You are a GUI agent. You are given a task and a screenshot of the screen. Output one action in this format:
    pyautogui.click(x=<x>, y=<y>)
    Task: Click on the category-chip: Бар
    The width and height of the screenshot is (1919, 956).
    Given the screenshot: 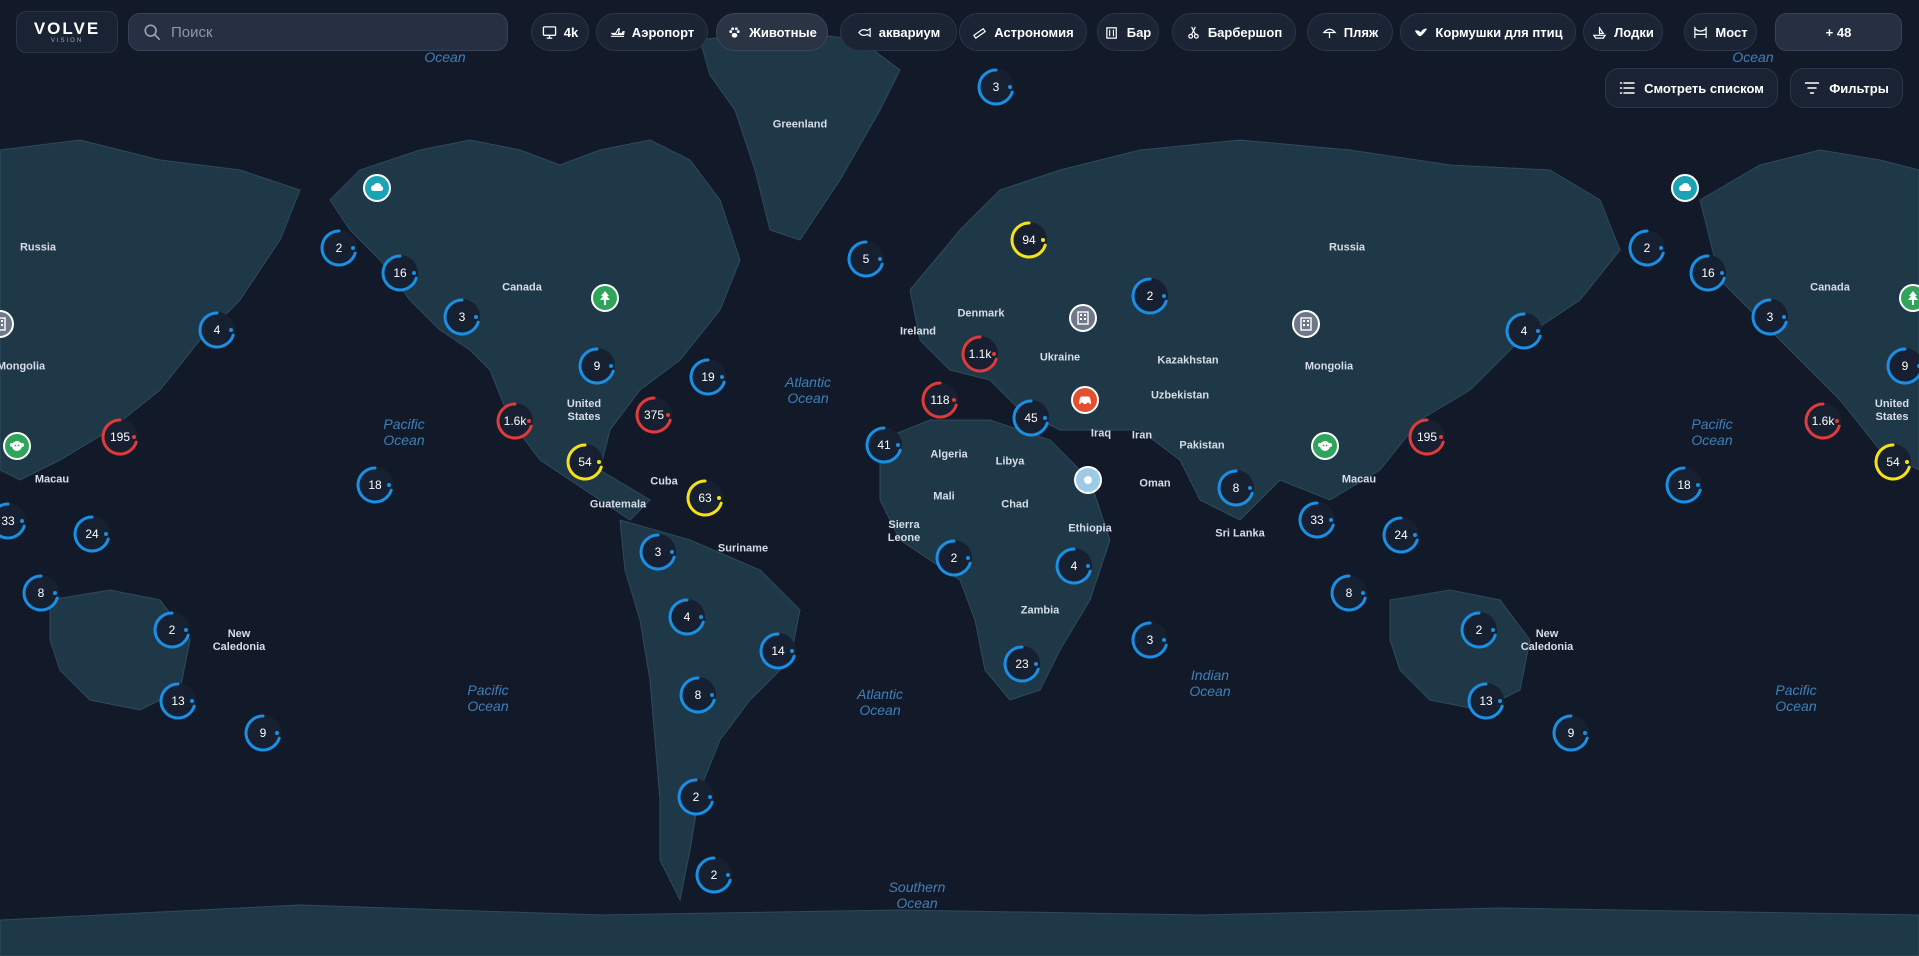 What is the action you would take?
    pyautogui.click(x=1128, y=32)
    